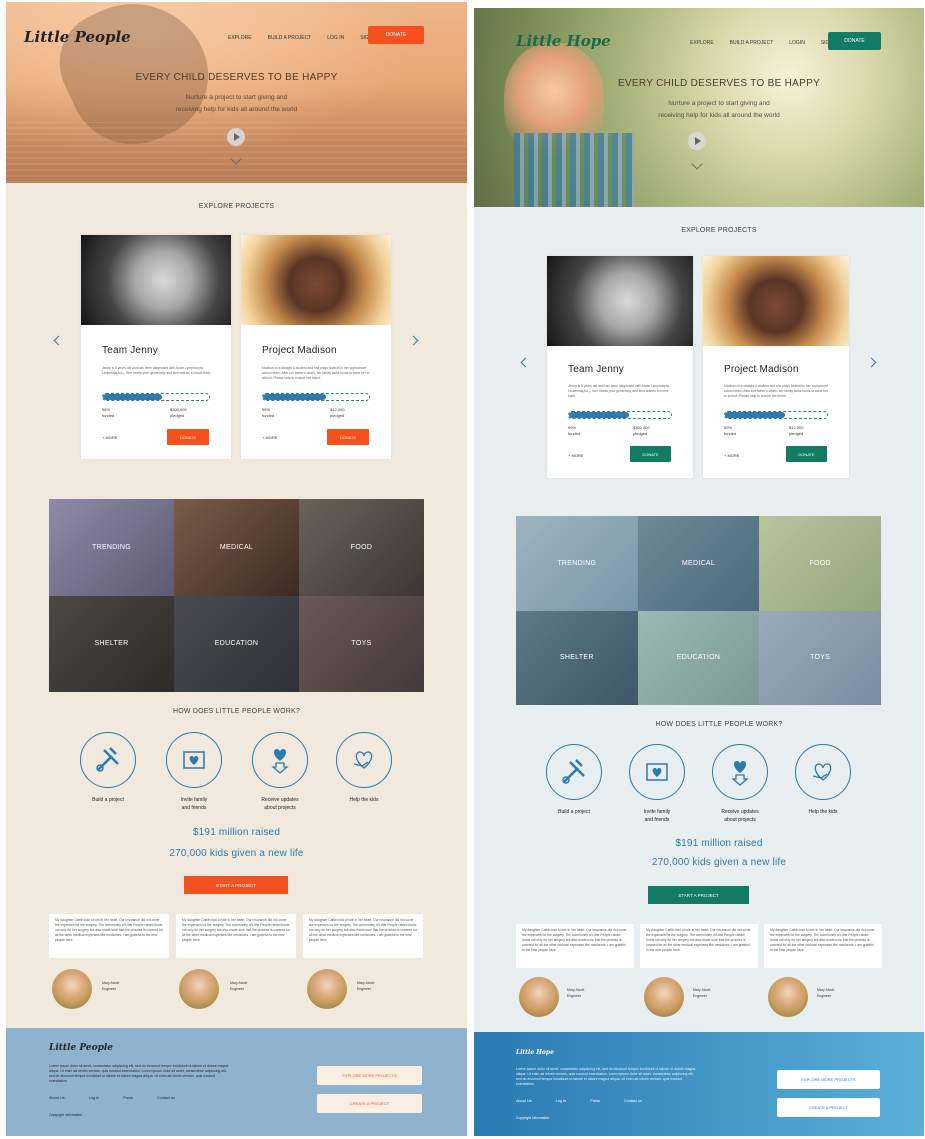 The width and height of the screenshot is (925, 1139). What do you see at coordinates (81, 1048) in the screenshot?
I see `footer-logo: Little People` at bounding box center [81, 1048].